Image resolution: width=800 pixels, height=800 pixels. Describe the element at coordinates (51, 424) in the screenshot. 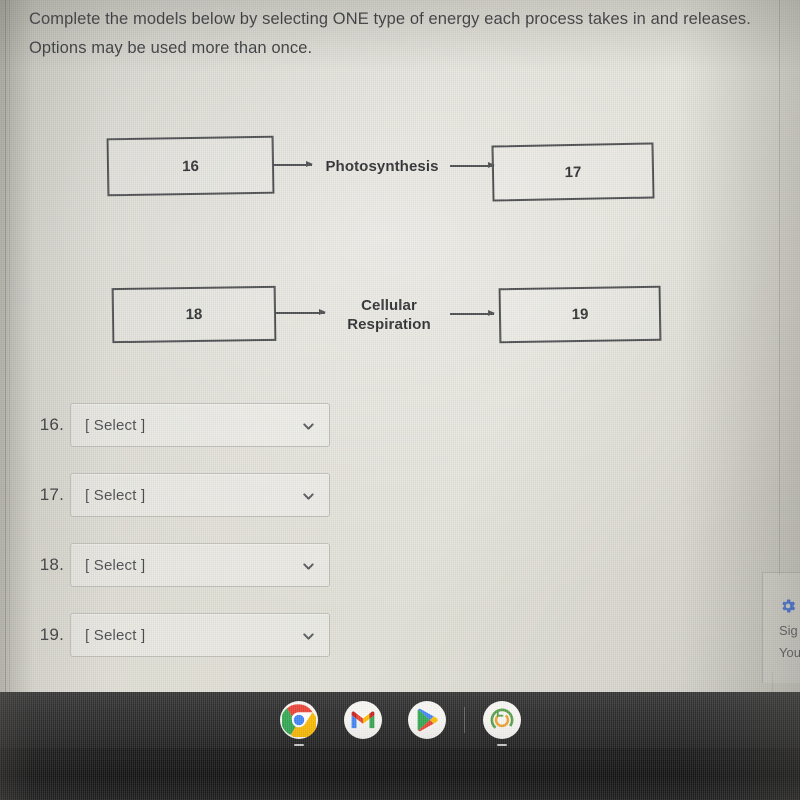

I see `answer-number-16: 16.` at that location.